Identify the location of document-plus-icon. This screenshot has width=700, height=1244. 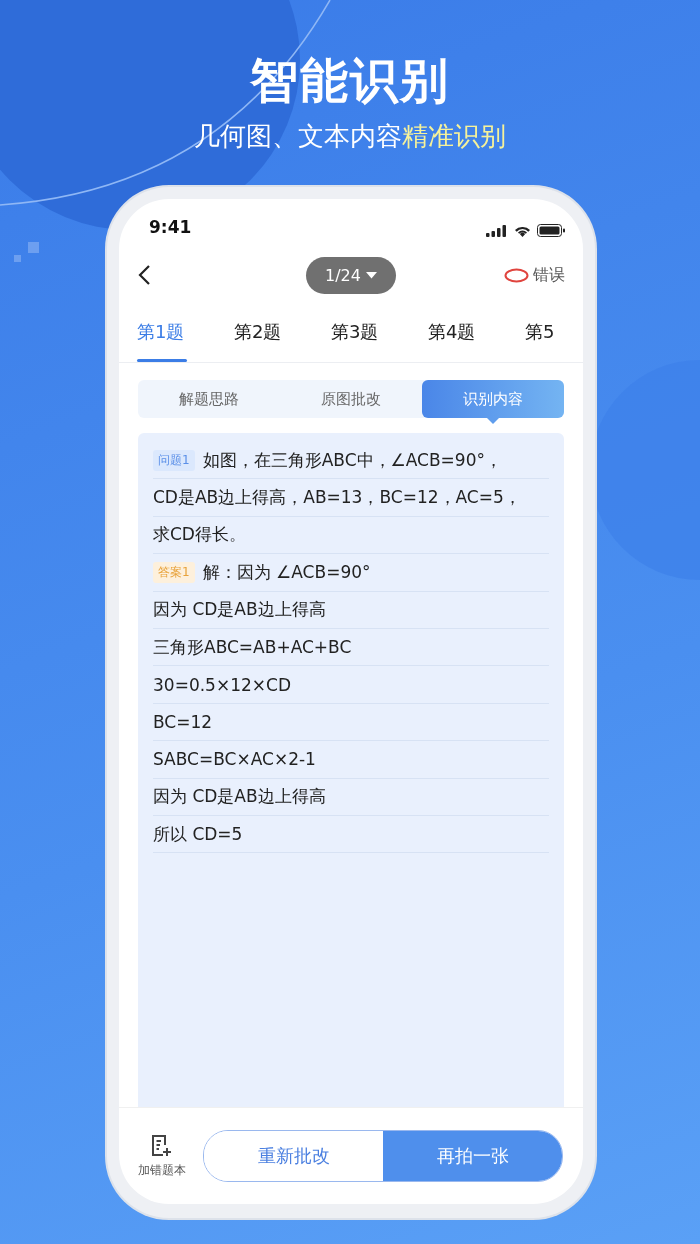
(162, 1145).